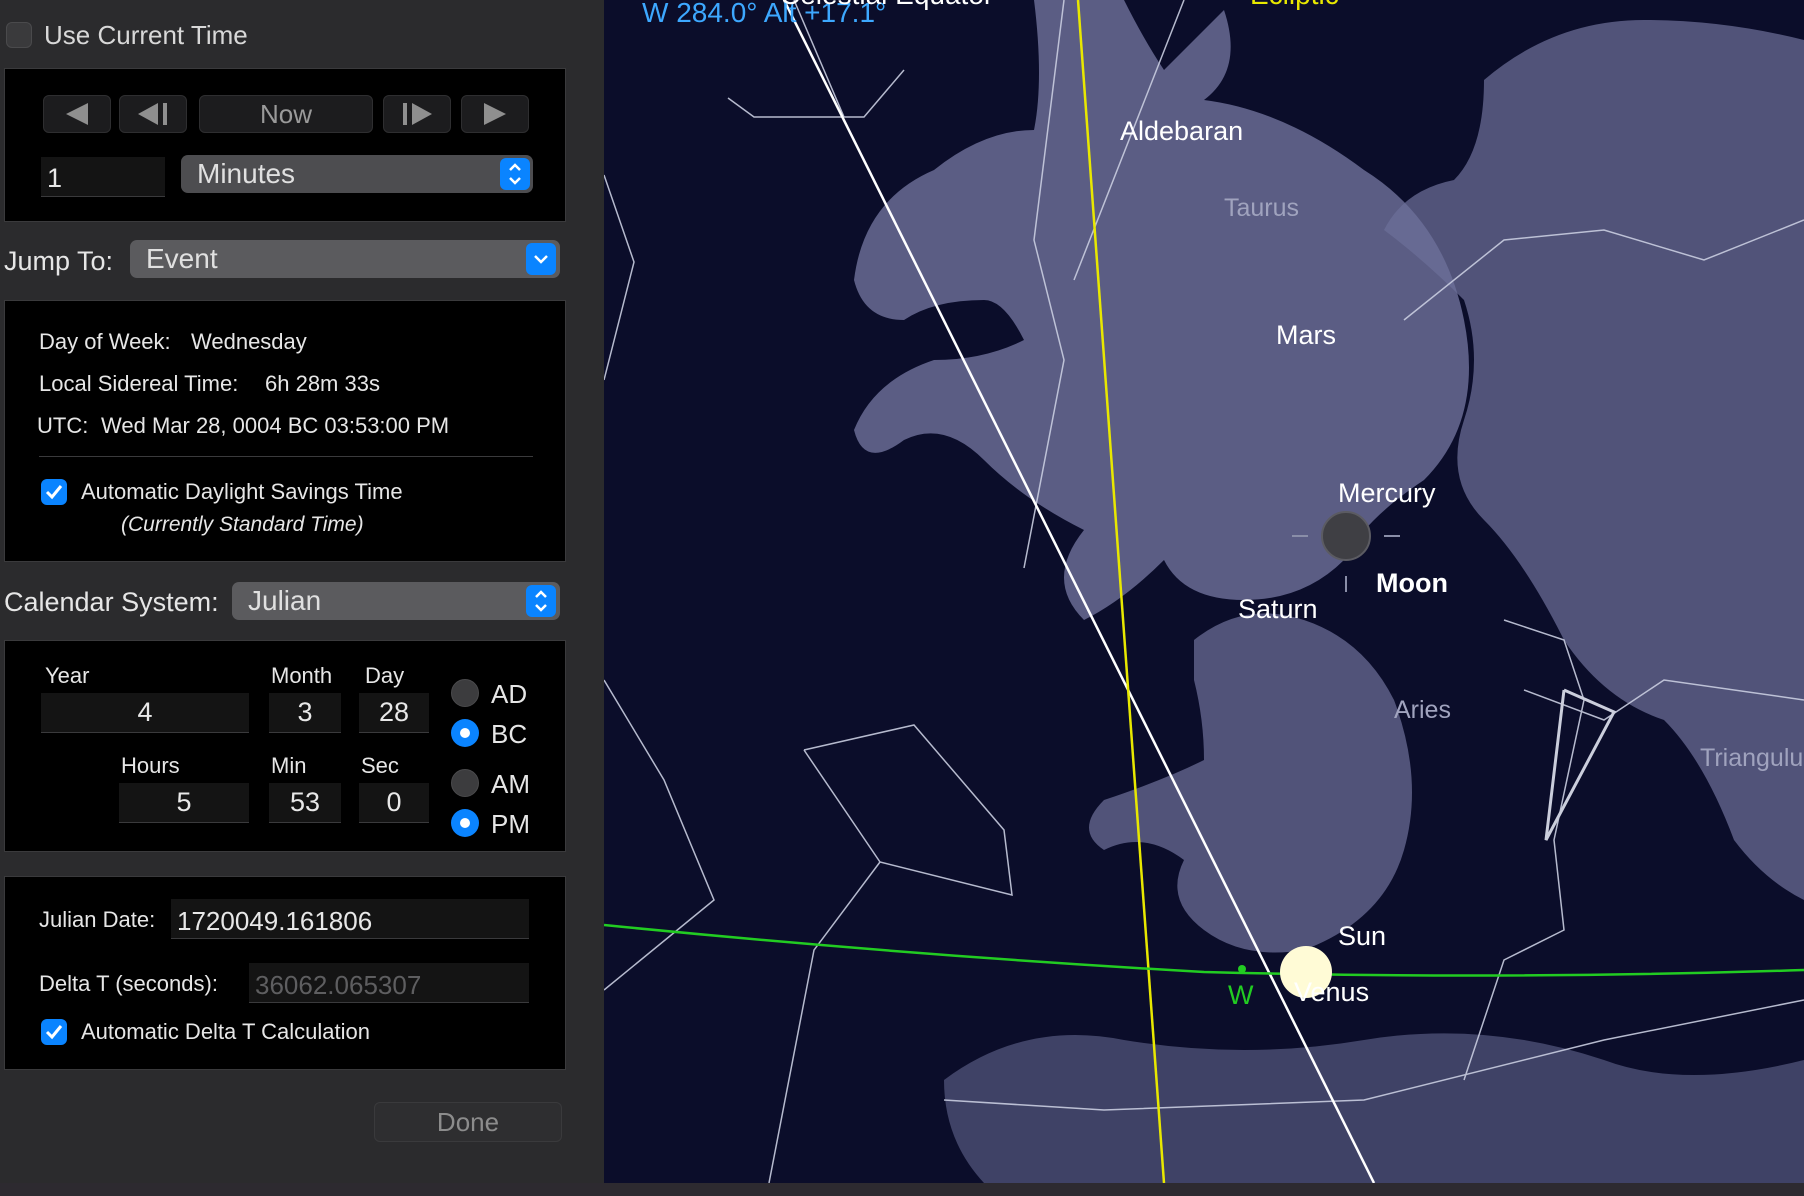 This screenshot has height=1196, width=1804. Describe the element at coordinates (1306, 335) in the screenshot. I see `mars-label: Mars` at that location.